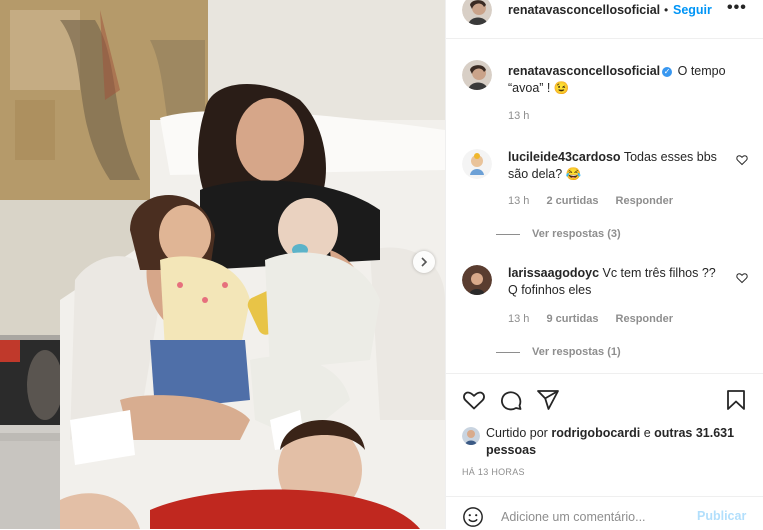 Image resolution: width=763 pixels, height=530 pixels. Describe the element at coordinates (576, 352) in the screenshot. I see `view-replies-label: Ver respostas (1)` at that location.